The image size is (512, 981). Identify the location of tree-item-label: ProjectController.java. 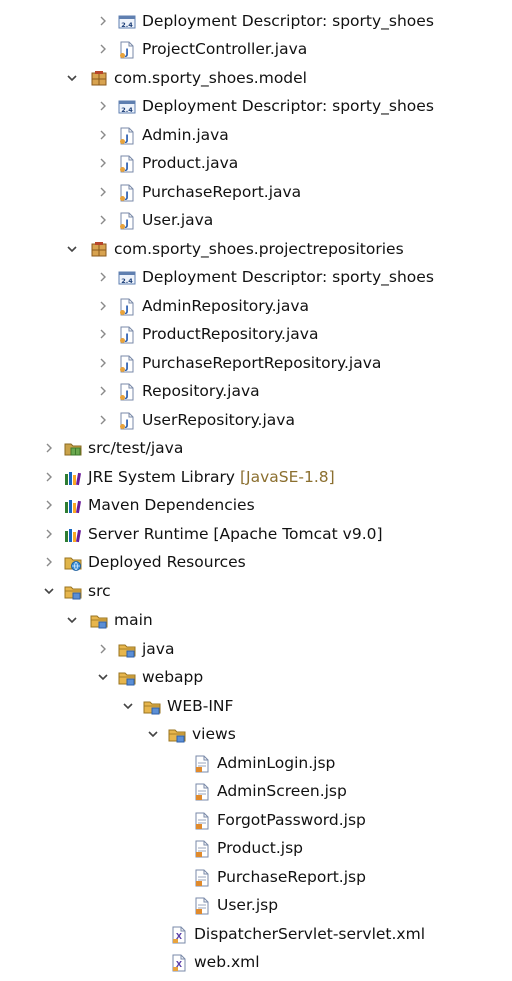
(225, 49).